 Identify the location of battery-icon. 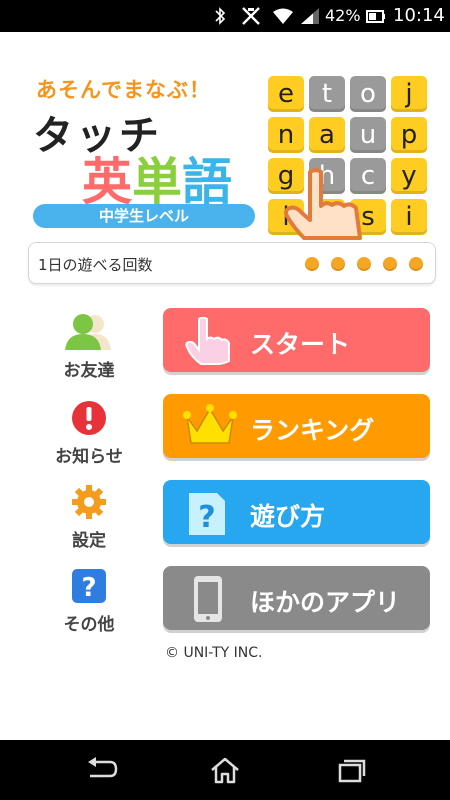
(375, 16).